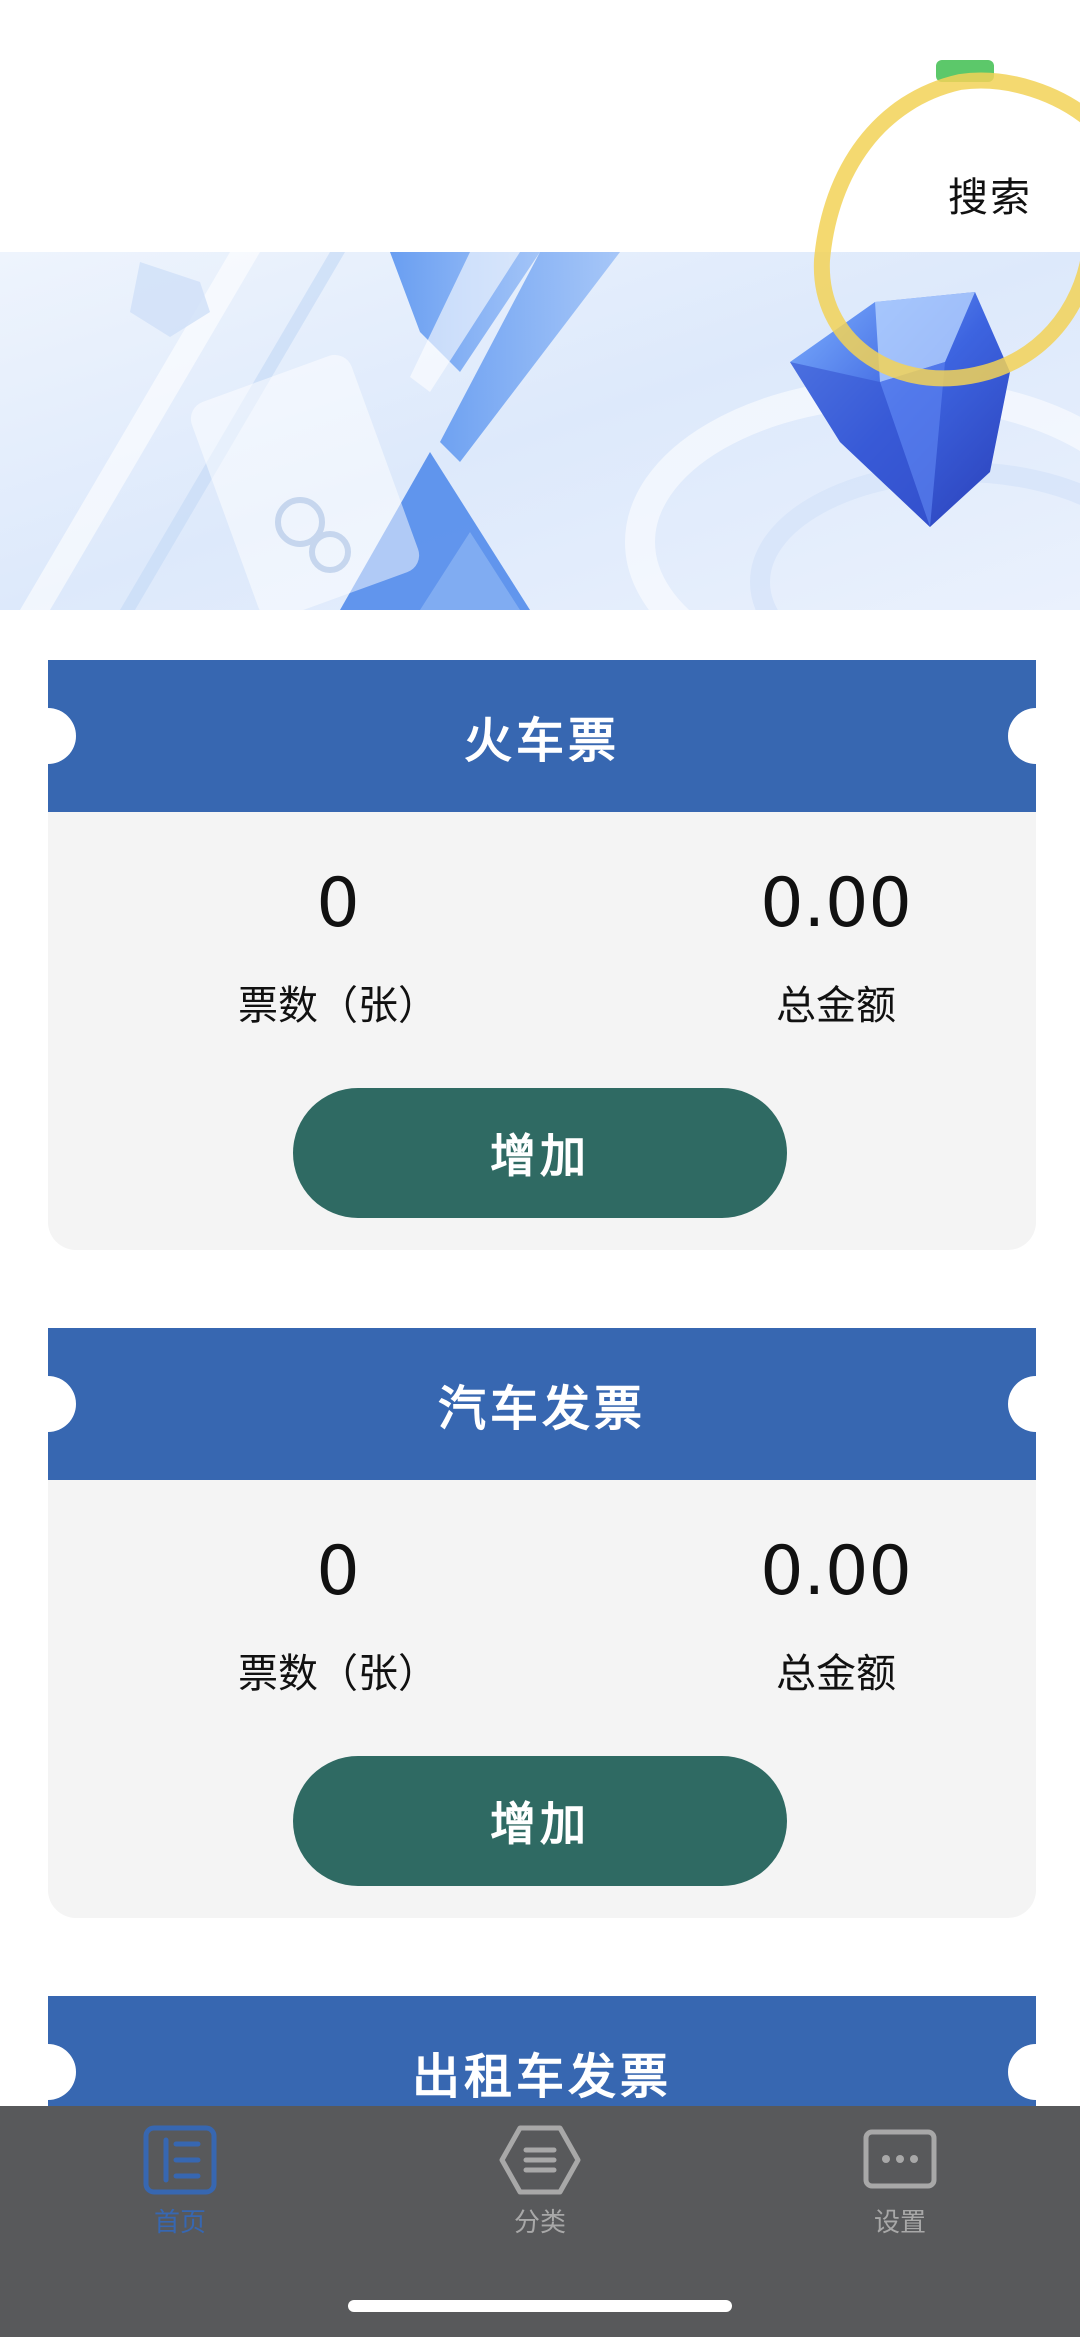 The width and height of the screenshot is (1080, 2337). What do you see at coordinates (539, 2223) in the screenshot?
I see `tab-category-label: 分类` at bounding box center [539, 2223].